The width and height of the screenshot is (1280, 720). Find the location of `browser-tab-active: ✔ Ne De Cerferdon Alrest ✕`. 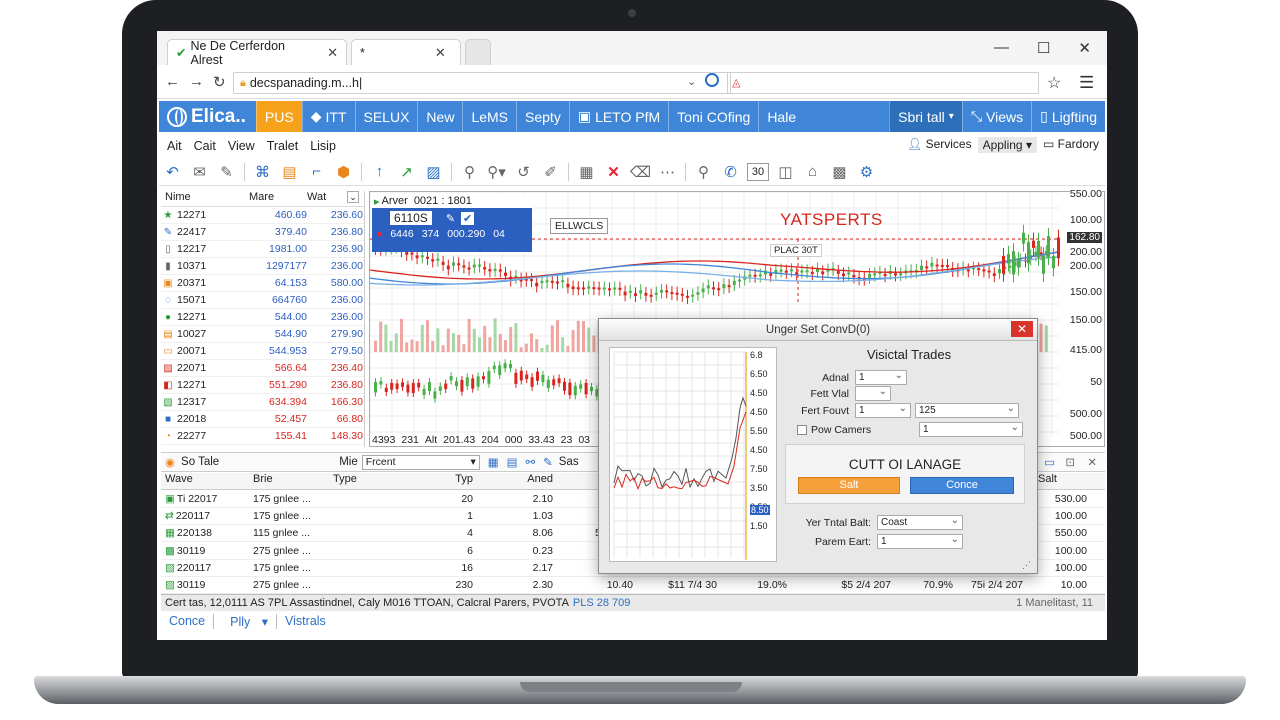

browser-tab-active: ✔ Ne De Cerferdon Alrest ✕ is located at coordinates (257, 53).